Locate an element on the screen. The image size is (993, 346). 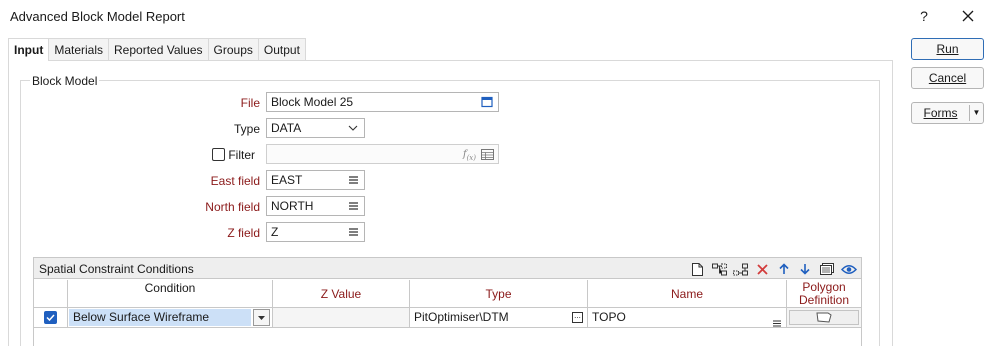
append-icon is located at coordinates (740, 269).